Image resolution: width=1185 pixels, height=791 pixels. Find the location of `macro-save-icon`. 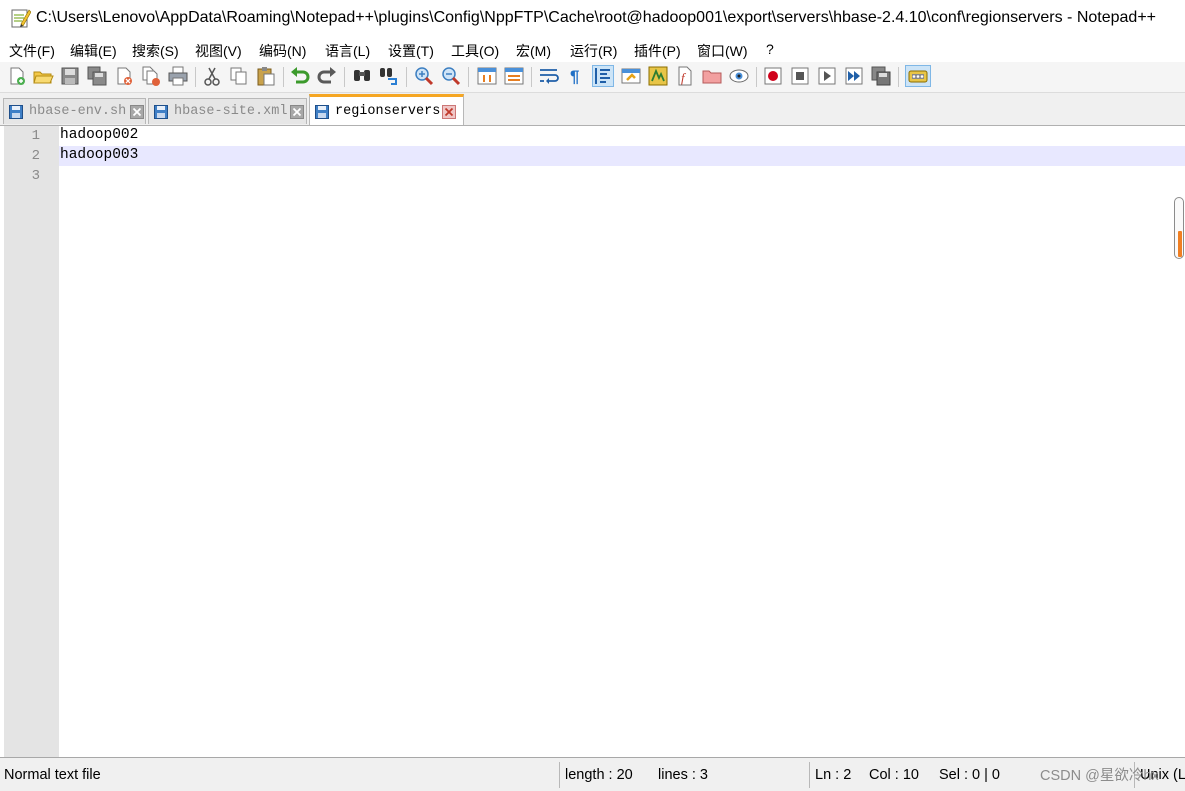

macro-save-icon is located at coordinates (881, 76).